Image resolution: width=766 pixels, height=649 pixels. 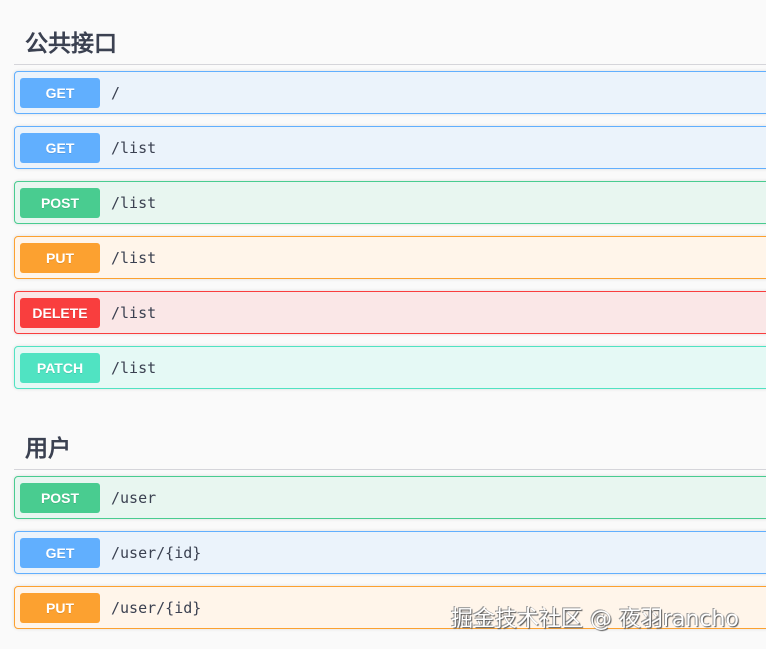 I want to click on operation-post: POST/user, so click(x=390, y=497).